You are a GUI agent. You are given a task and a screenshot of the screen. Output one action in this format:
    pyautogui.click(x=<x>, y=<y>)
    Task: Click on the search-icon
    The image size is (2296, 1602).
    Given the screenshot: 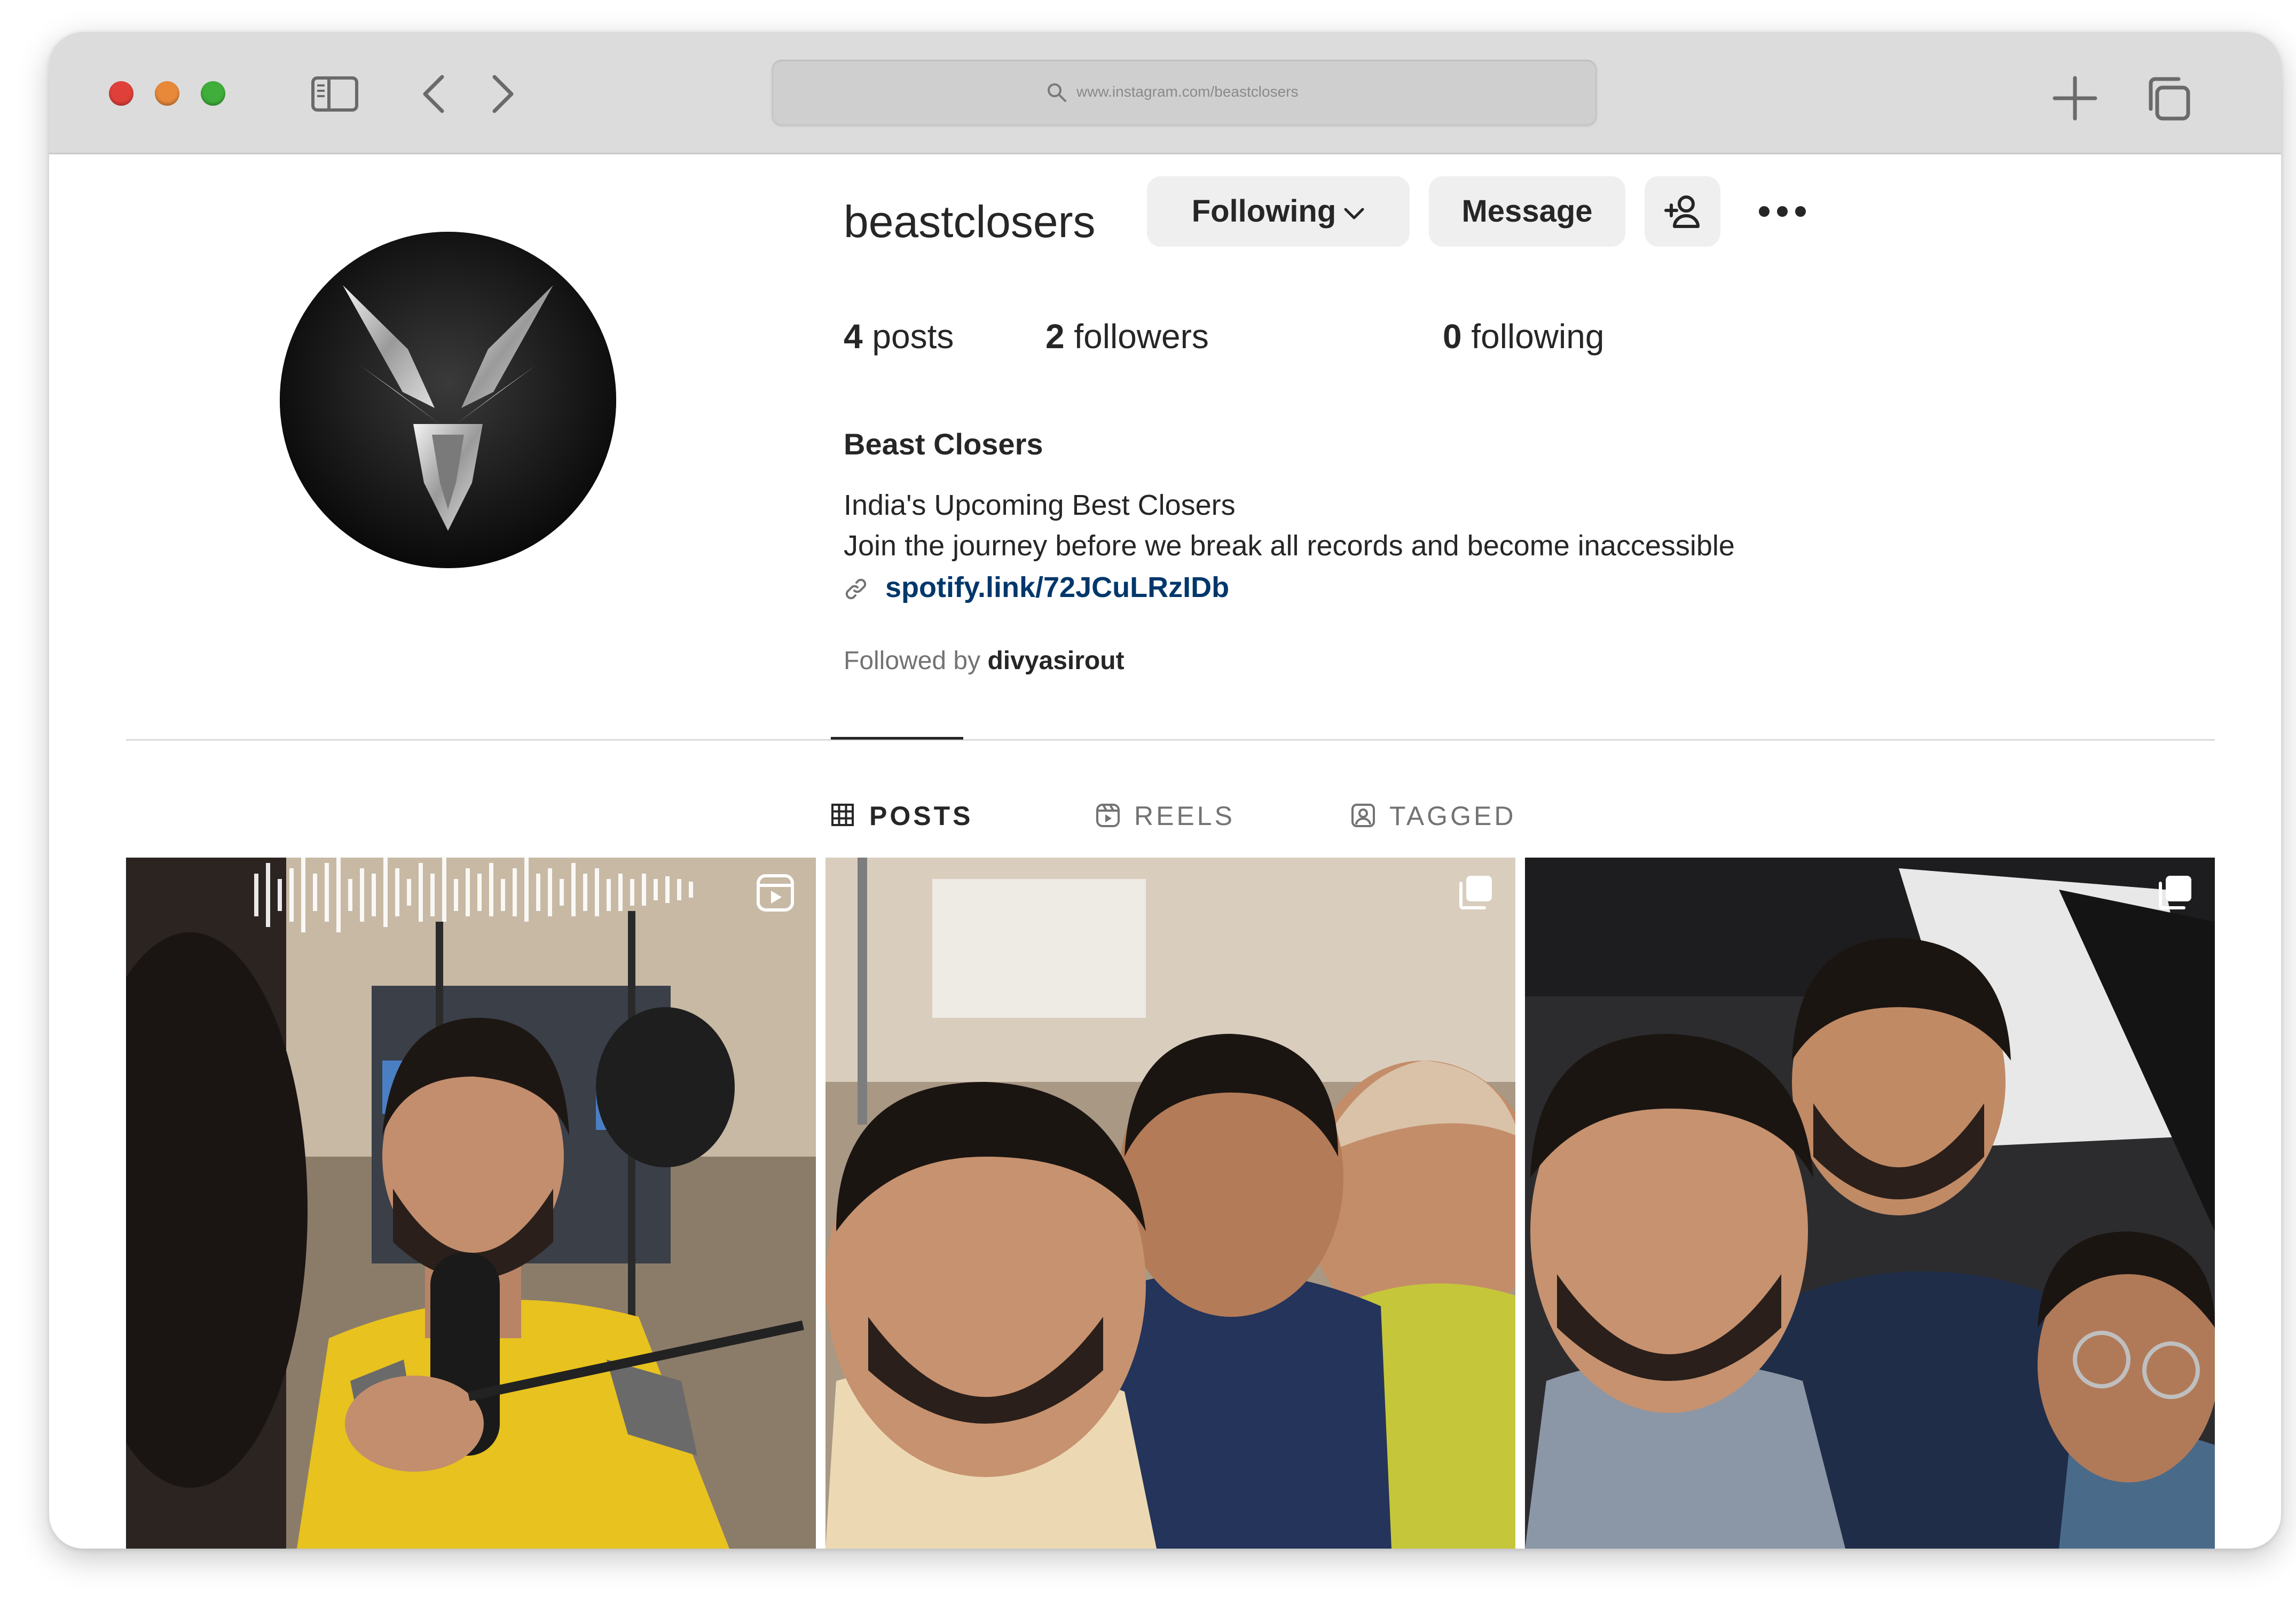 What is the action you would take?
    pyautogui.click(x=1057, y=92)
    